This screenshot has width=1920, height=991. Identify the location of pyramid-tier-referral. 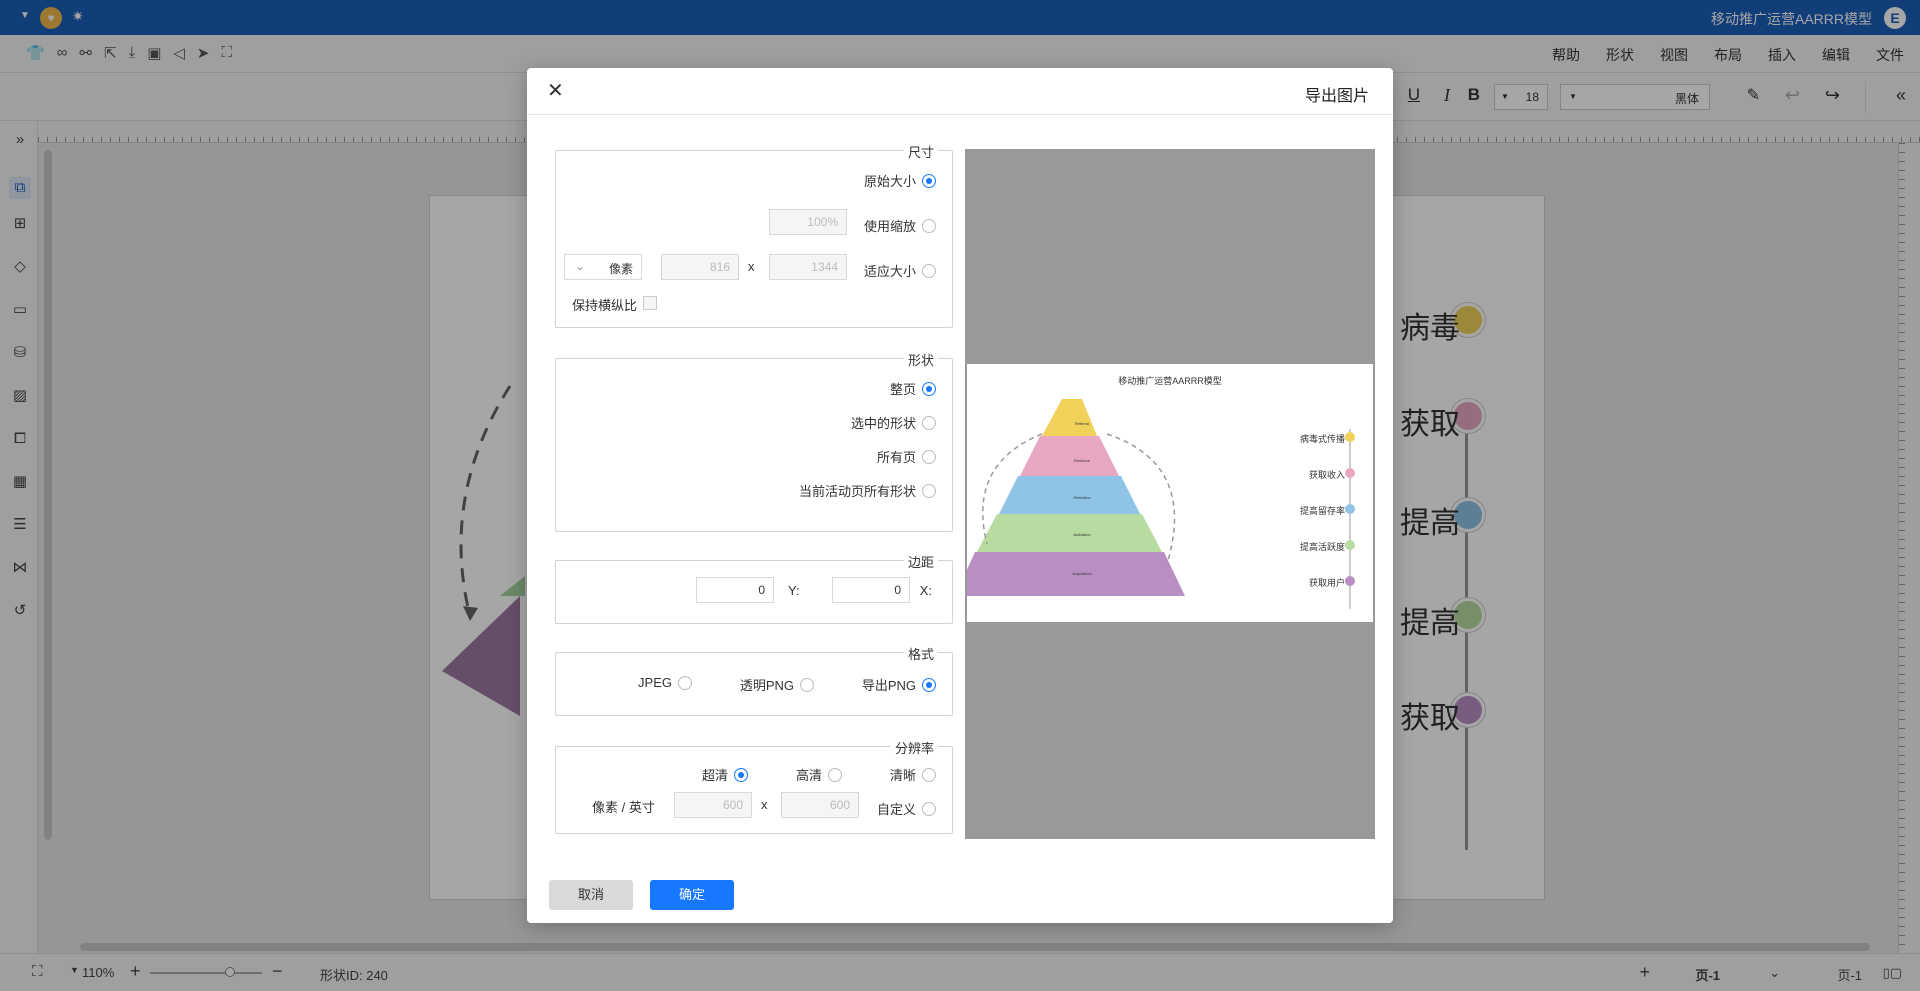
(1069, 417).